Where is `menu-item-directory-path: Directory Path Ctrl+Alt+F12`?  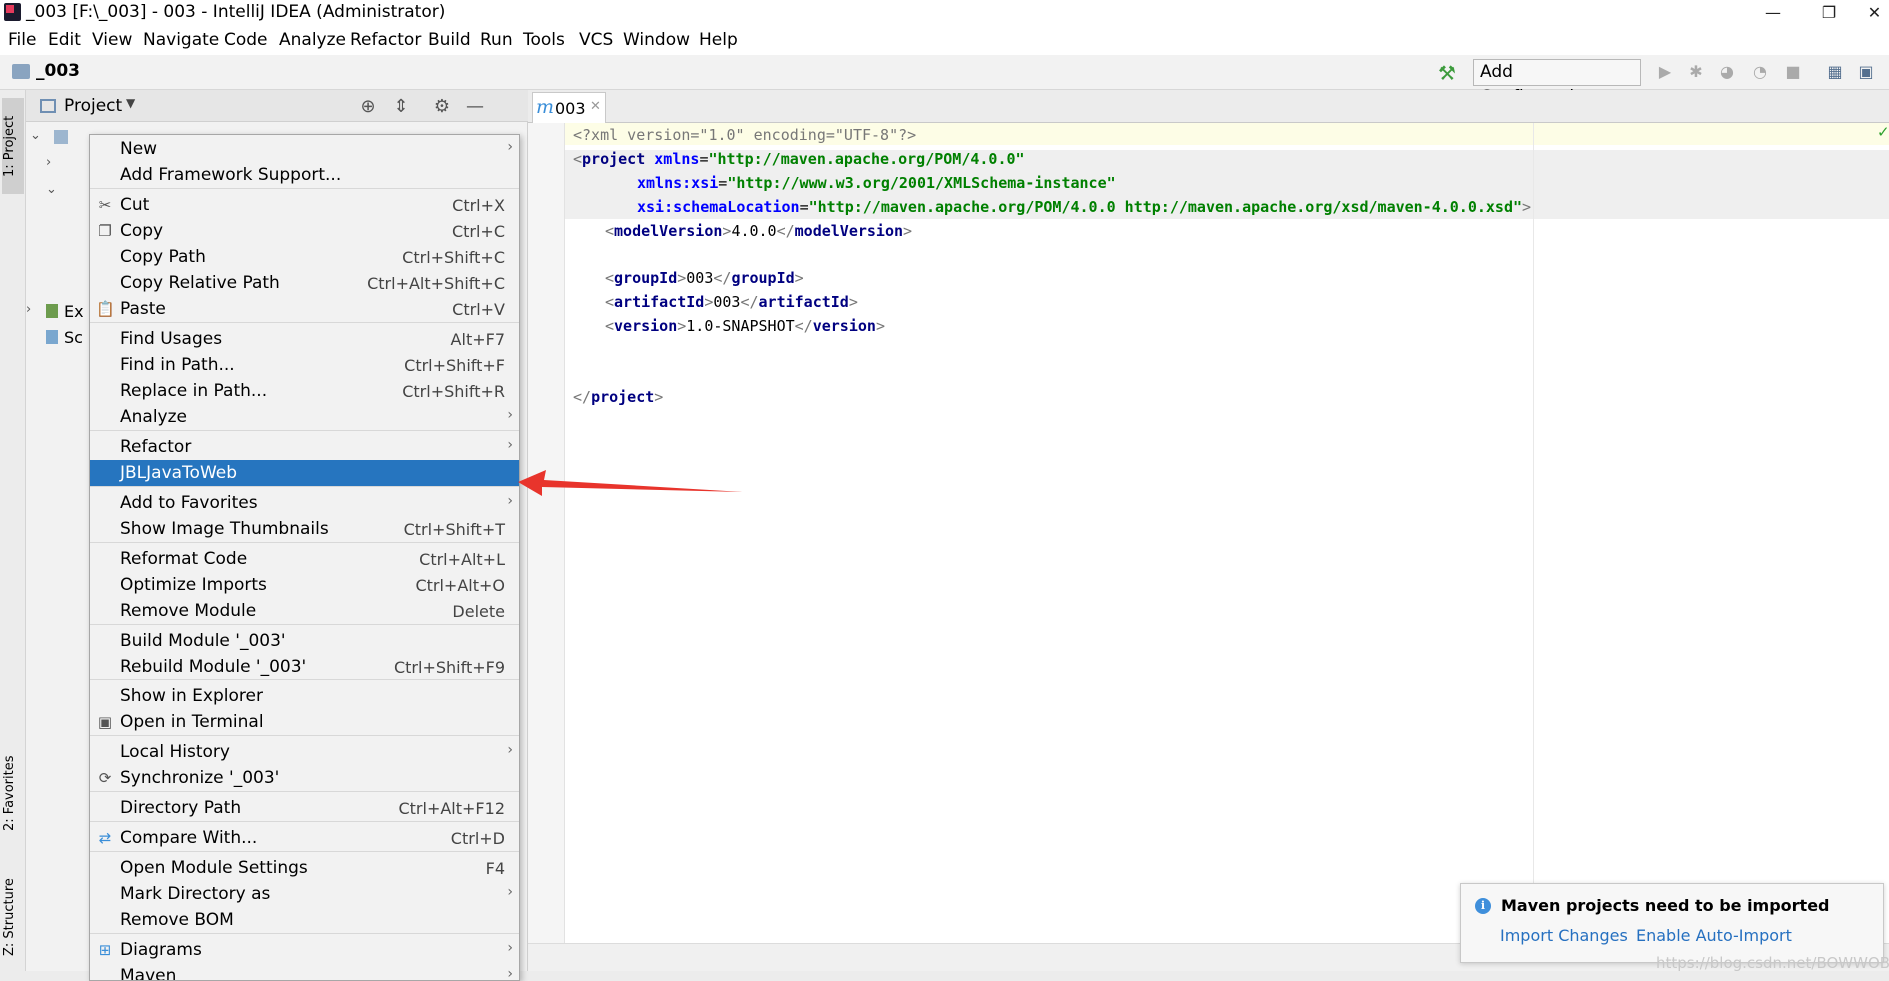 menu-item-directory-path: Directory Path Ctrl+Alt+F12 is located at coordinates (304, 808).